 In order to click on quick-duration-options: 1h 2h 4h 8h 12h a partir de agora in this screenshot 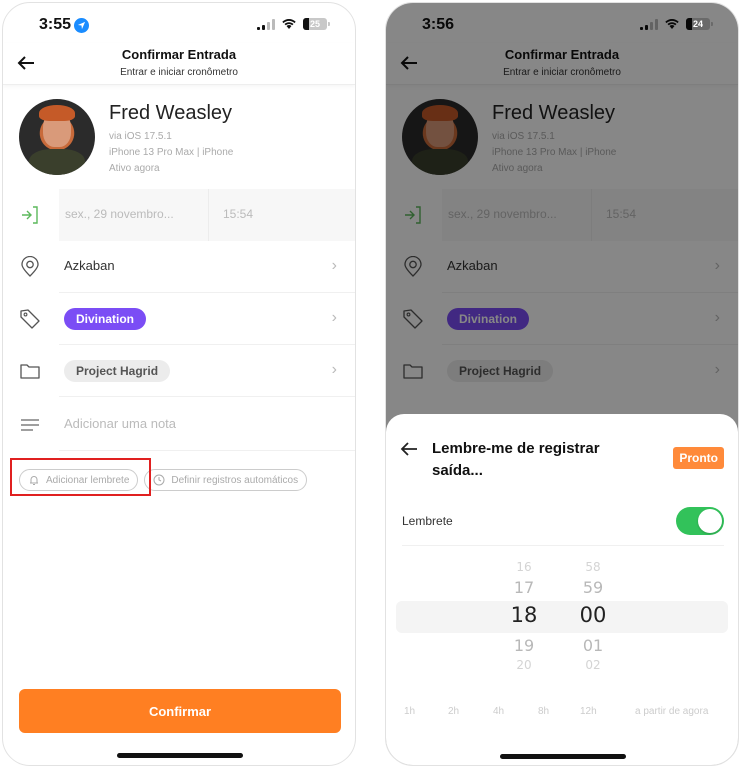, I will do `click(562, 714)`.